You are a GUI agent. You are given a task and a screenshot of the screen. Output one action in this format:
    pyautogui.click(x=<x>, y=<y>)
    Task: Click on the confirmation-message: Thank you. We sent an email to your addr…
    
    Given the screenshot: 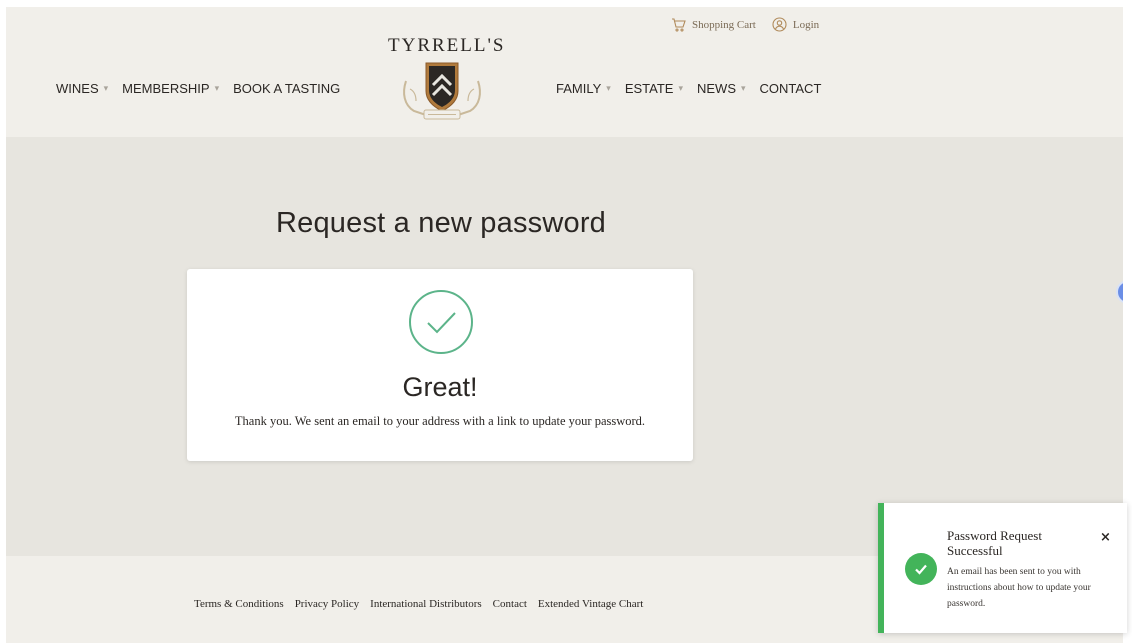 What is the action you would take?
    pyautogui.click(x=440, y=421)
    